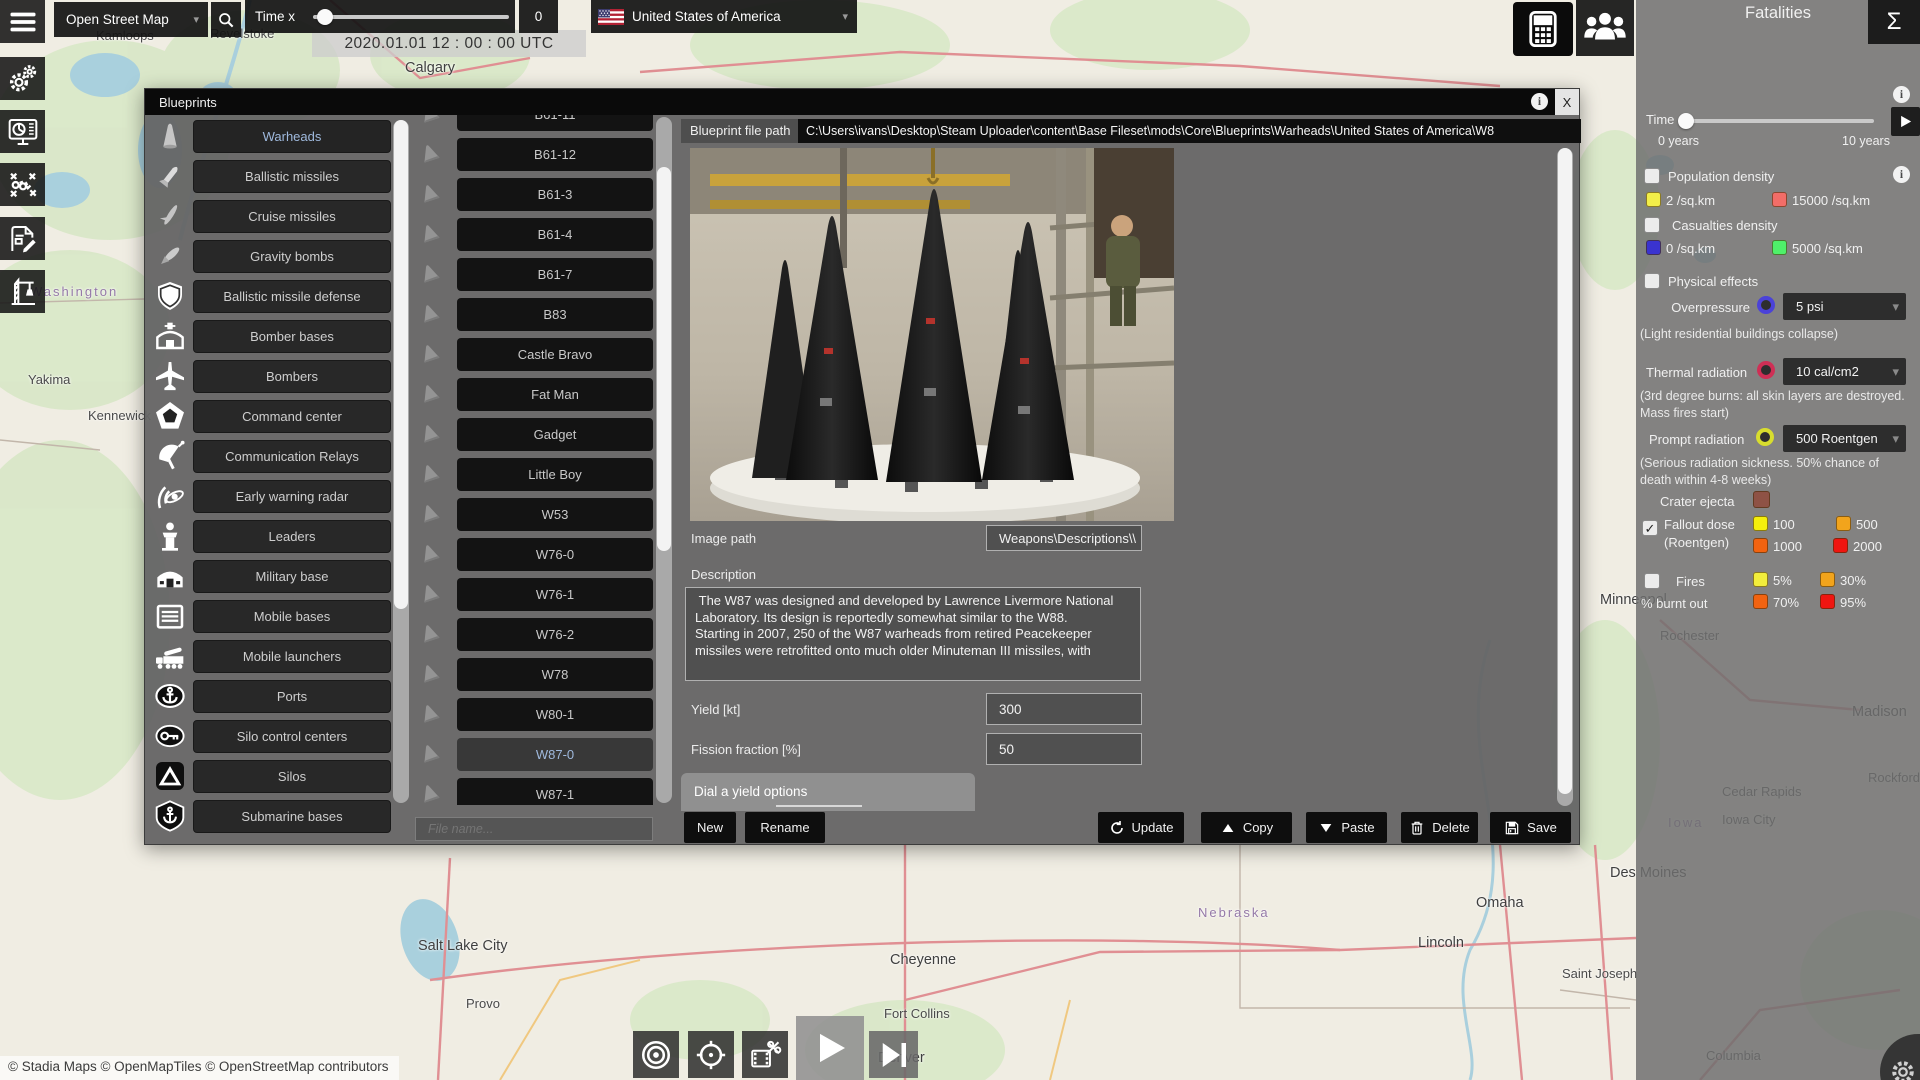 The height and width of the screenshot is (1080, 1920). Describe the element at coordinates (22, 291) in the screenshot. I see `construction-button` at that location.